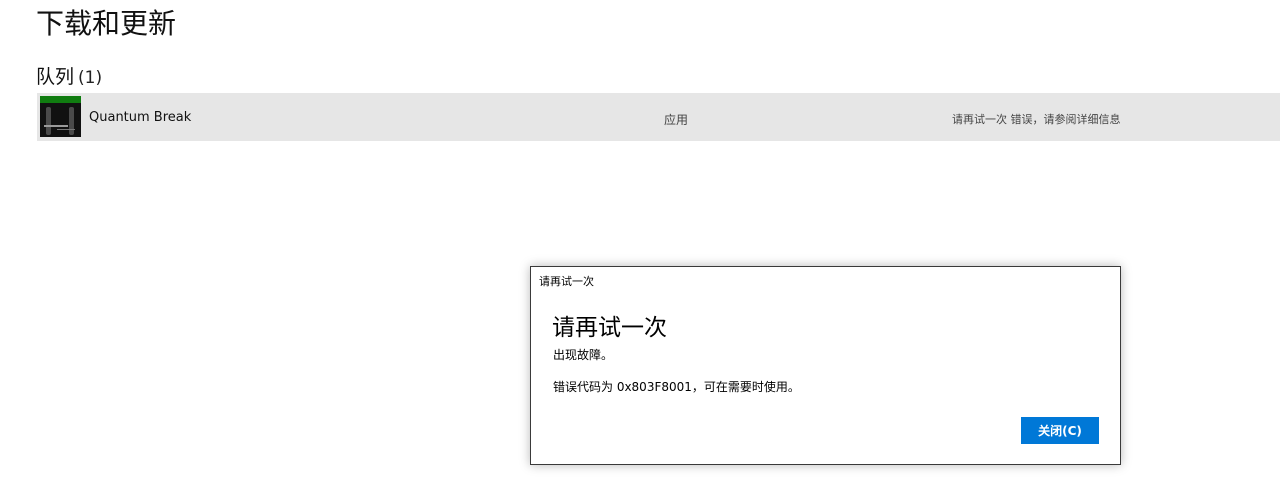  Describe the element at coordinates (71, 121) in the screenshot. I see `cover-figure-right` at that location.